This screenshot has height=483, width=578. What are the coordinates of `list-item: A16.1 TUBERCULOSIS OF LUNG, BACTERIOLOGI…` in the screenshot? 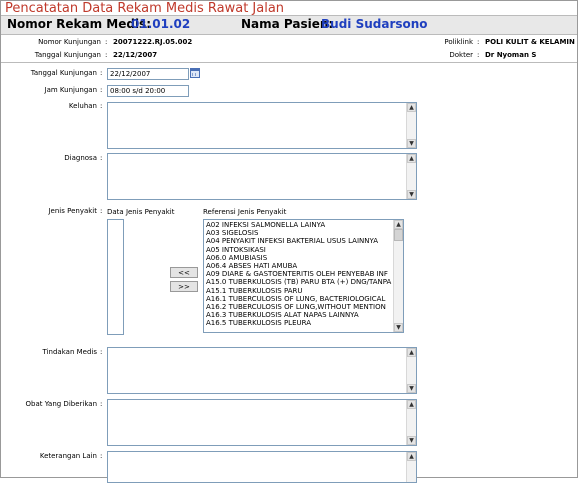 It's located at (298, 299).